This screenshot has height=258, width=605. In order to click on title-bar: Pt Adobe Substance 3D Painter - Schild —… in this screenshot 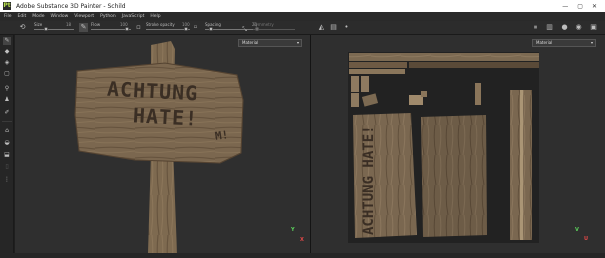, I will do `click(302, 6)`.